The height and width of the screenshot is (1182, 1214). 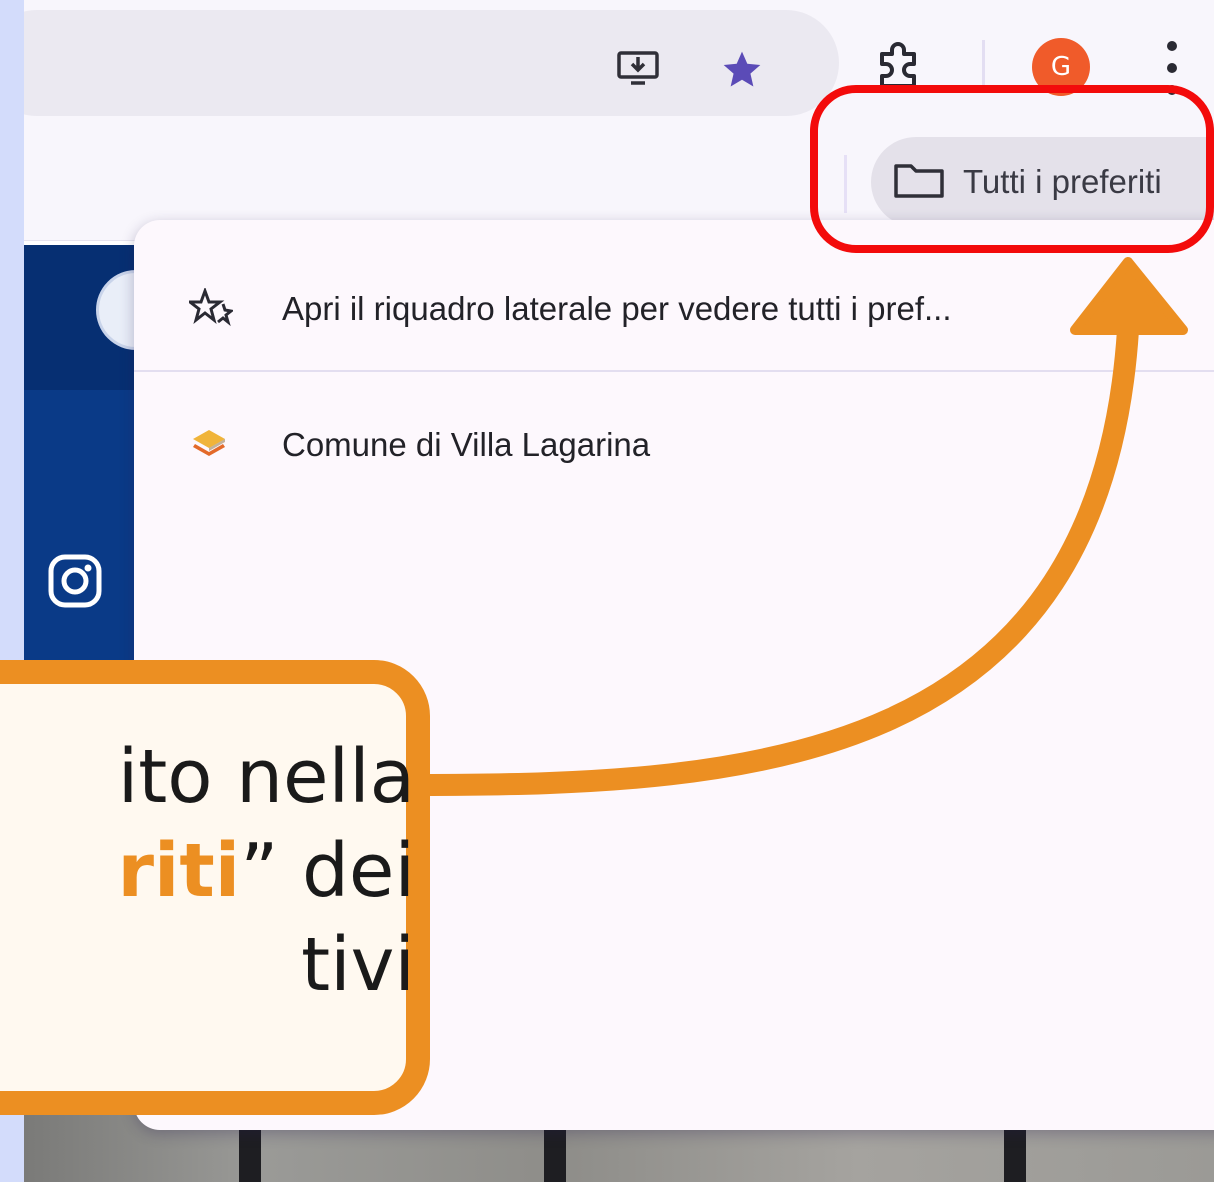 I want to click on callout-line-2-rest: ” dei, so click(x=327, y=871).